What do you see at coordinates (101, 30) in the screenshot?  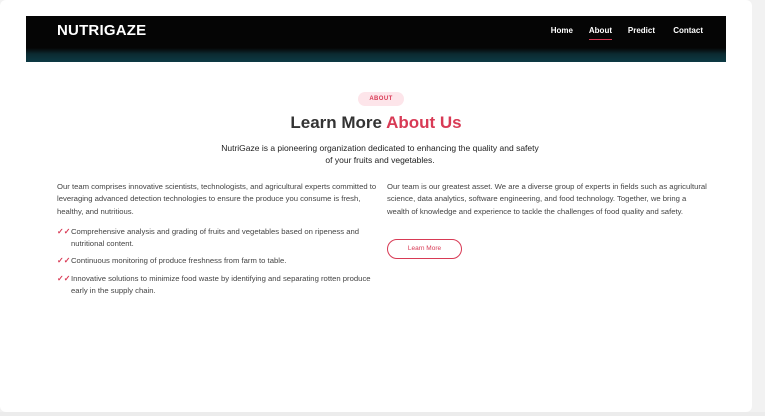 I see `brand-logo: NUTRIGAZE` at bounding box center [101, 30].